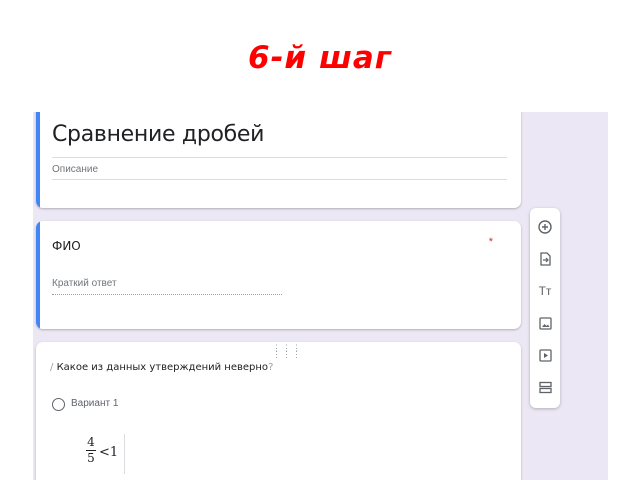  What do you see at coordinates (109, 452) in the screenshot?
I see `fraction-relation: <1` at bounding box center [109, 452].